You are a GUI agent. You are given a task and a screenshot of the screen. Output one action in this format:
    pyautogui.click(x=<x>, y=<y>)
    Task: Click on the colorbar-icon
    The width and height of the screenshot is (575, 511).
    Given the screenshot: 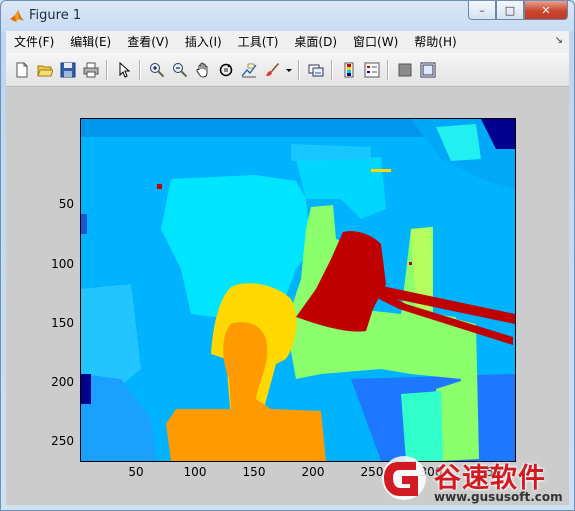 What is the action you would take?
    pyautogui.click(x=349, y=70)
    